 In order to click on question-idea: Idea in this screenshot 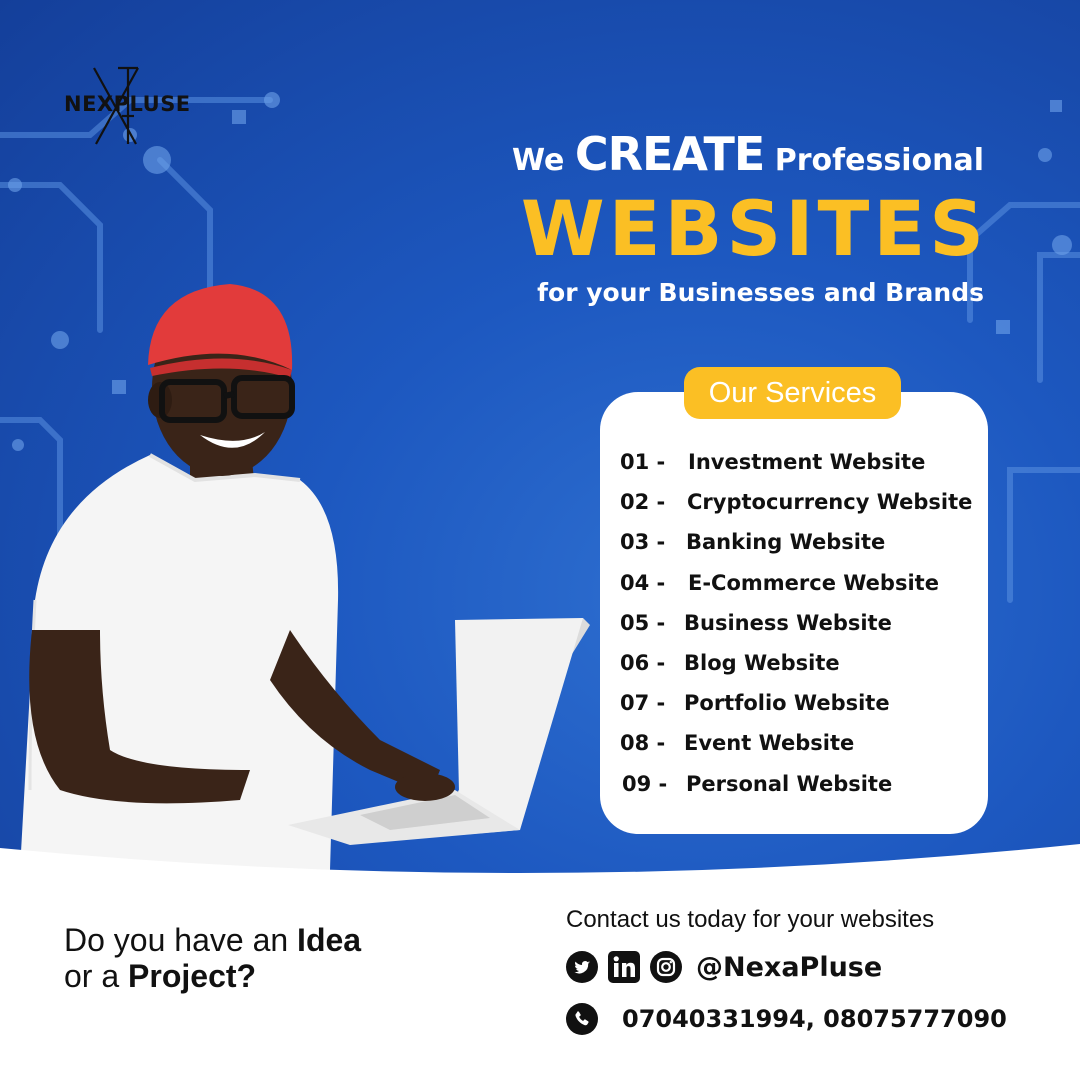, I will do `click(329, 940)`.